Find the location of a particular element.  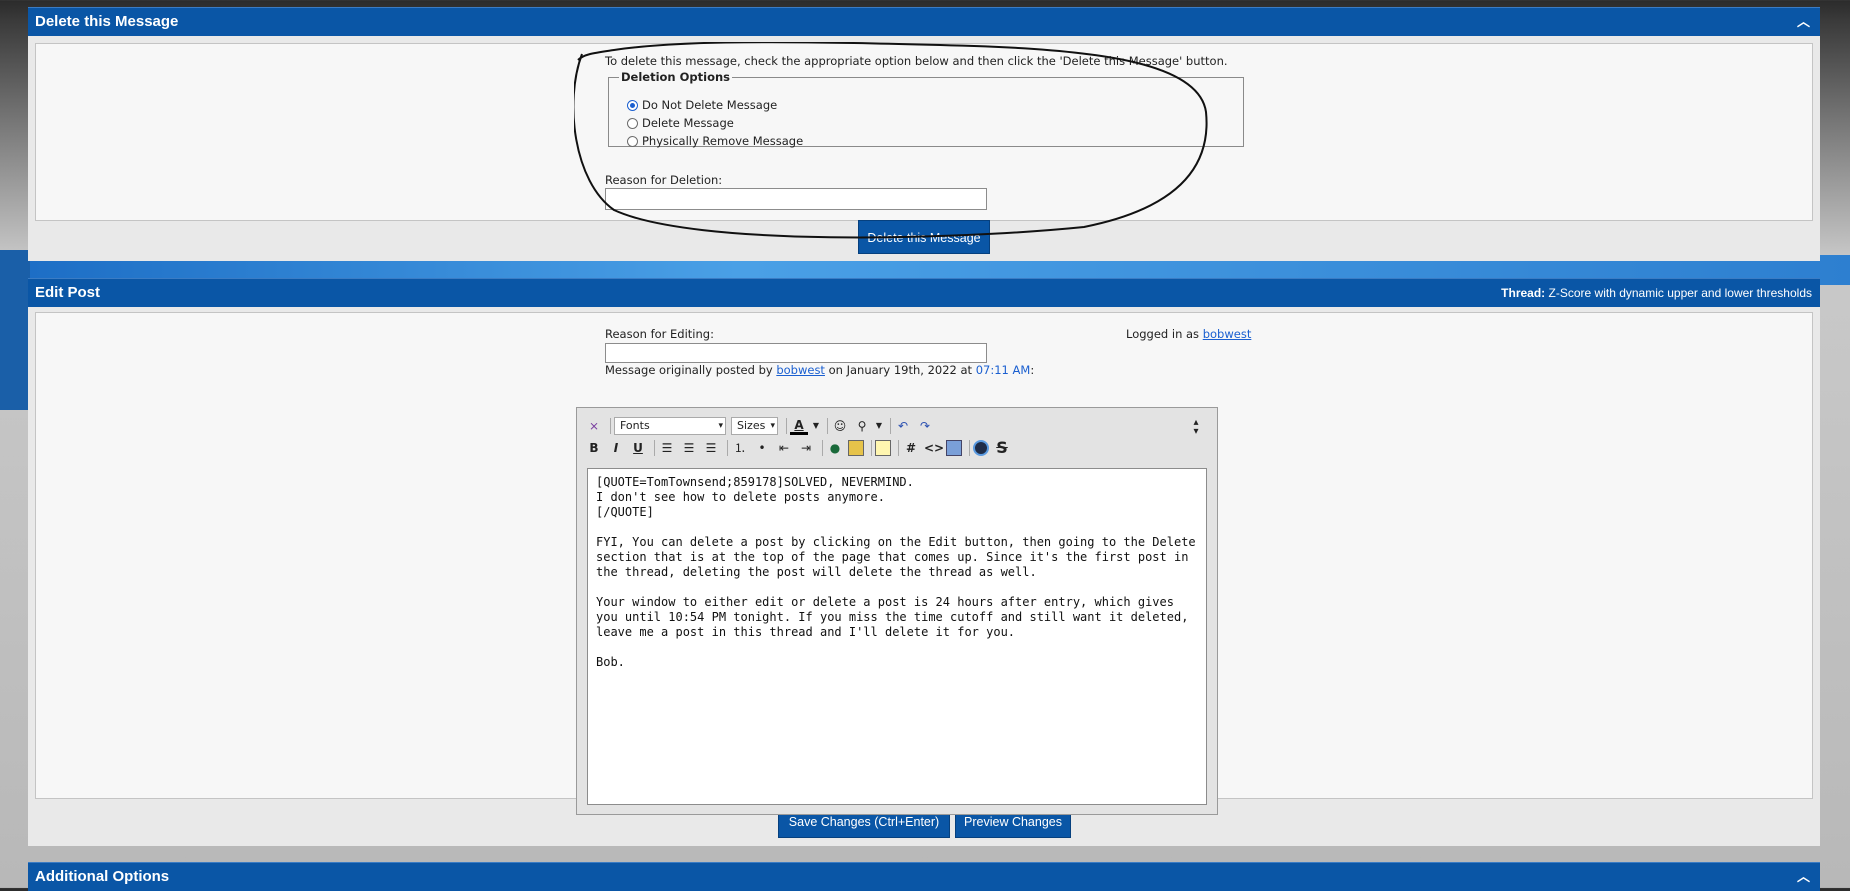

align-left-icon: ☰ is located at coordinates (667, 448).